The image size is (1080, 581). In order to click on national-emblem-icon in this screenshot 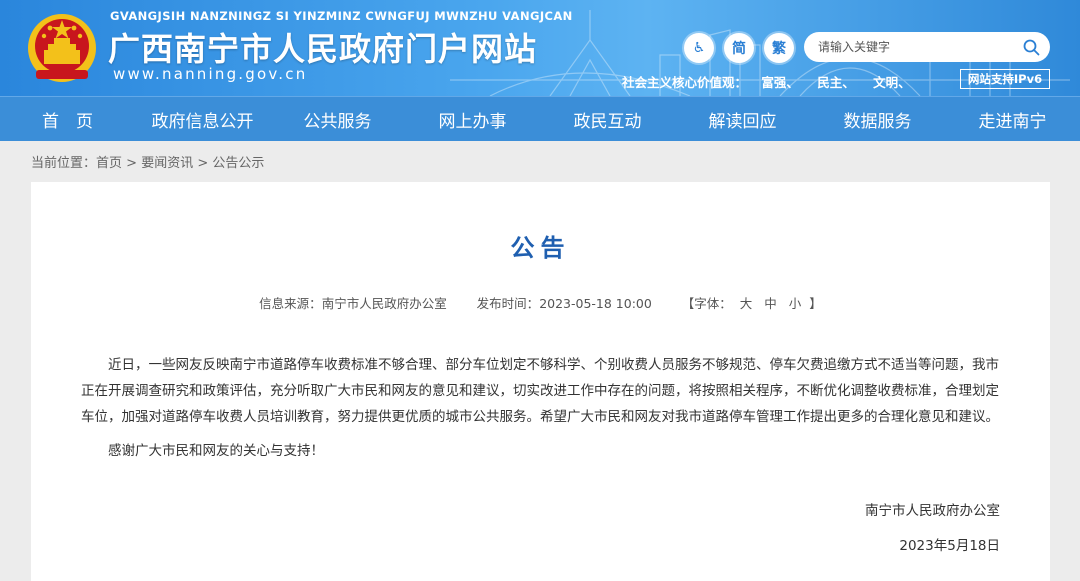, I will do `click(62, 48)`.